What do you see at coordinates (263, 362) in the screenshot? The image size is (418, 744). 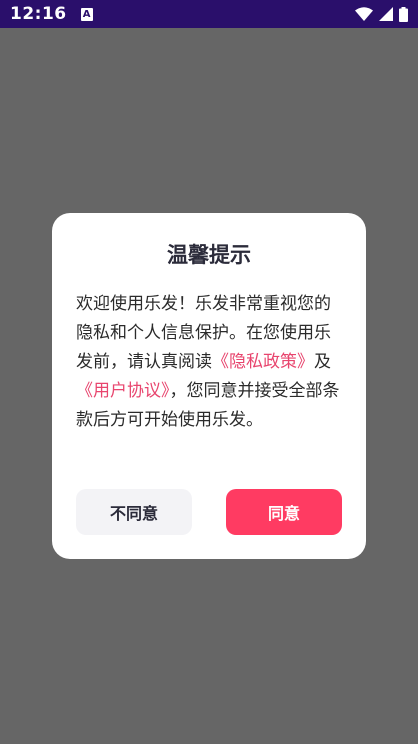 I see `privacy-policy-link: 《隐私政策》` at bounding box center [263, 362].